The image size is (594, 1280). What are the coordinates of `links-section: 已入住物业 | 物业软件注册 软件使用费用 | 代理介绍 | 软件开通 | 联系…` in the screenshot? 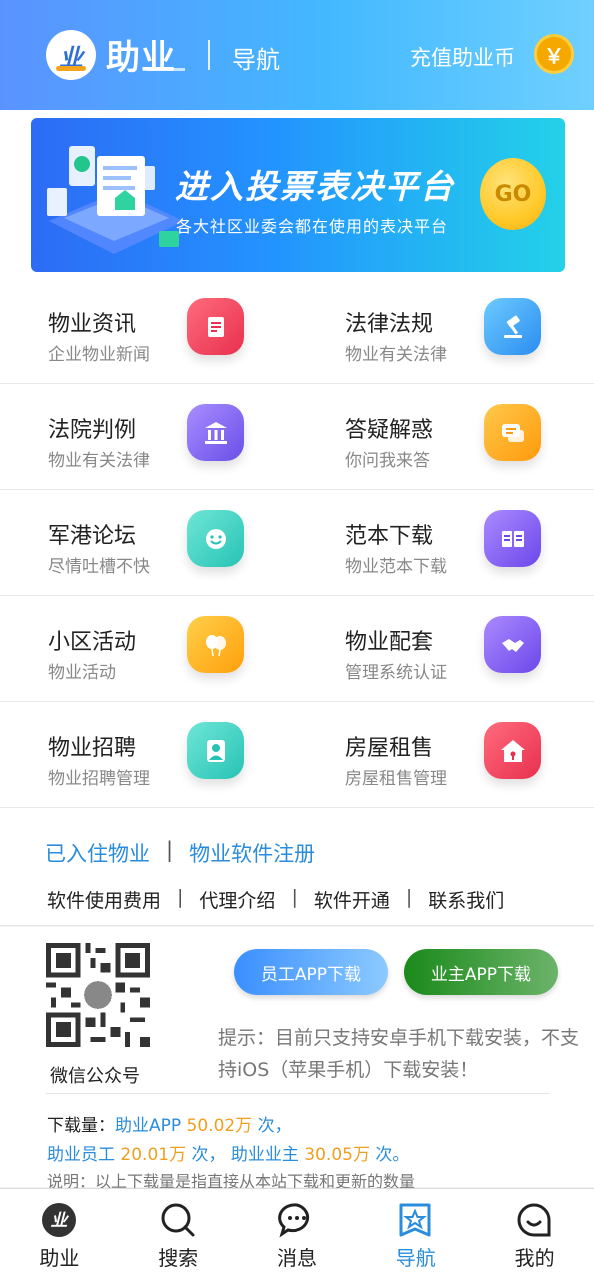 It's located at (297, 868).